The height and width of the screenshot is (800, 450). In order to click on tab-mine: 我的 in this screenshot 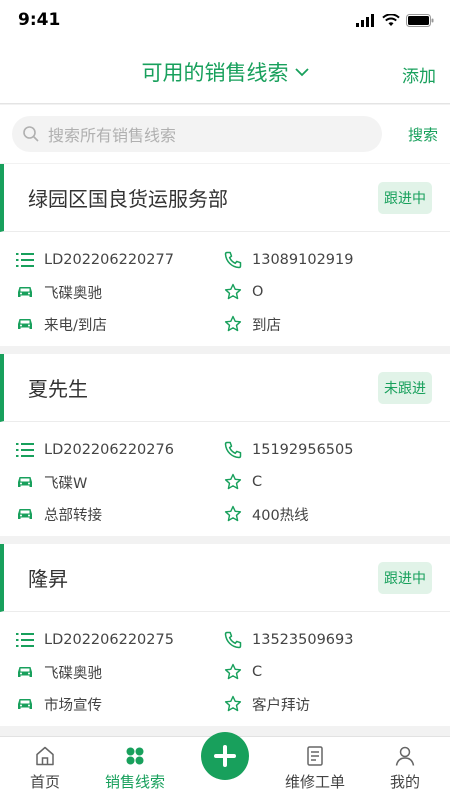, I will do `click(405, 768)`.